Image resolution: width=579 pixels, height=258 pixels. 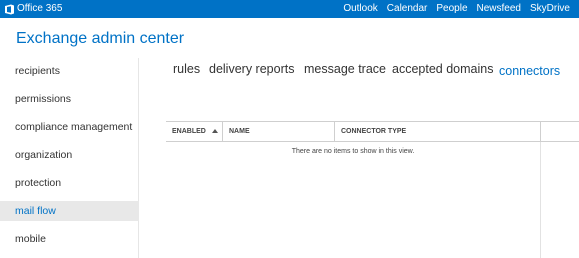 I want to click on column-label-connector-type: CONNECTOR TYPE, so click(x=374, y=131).